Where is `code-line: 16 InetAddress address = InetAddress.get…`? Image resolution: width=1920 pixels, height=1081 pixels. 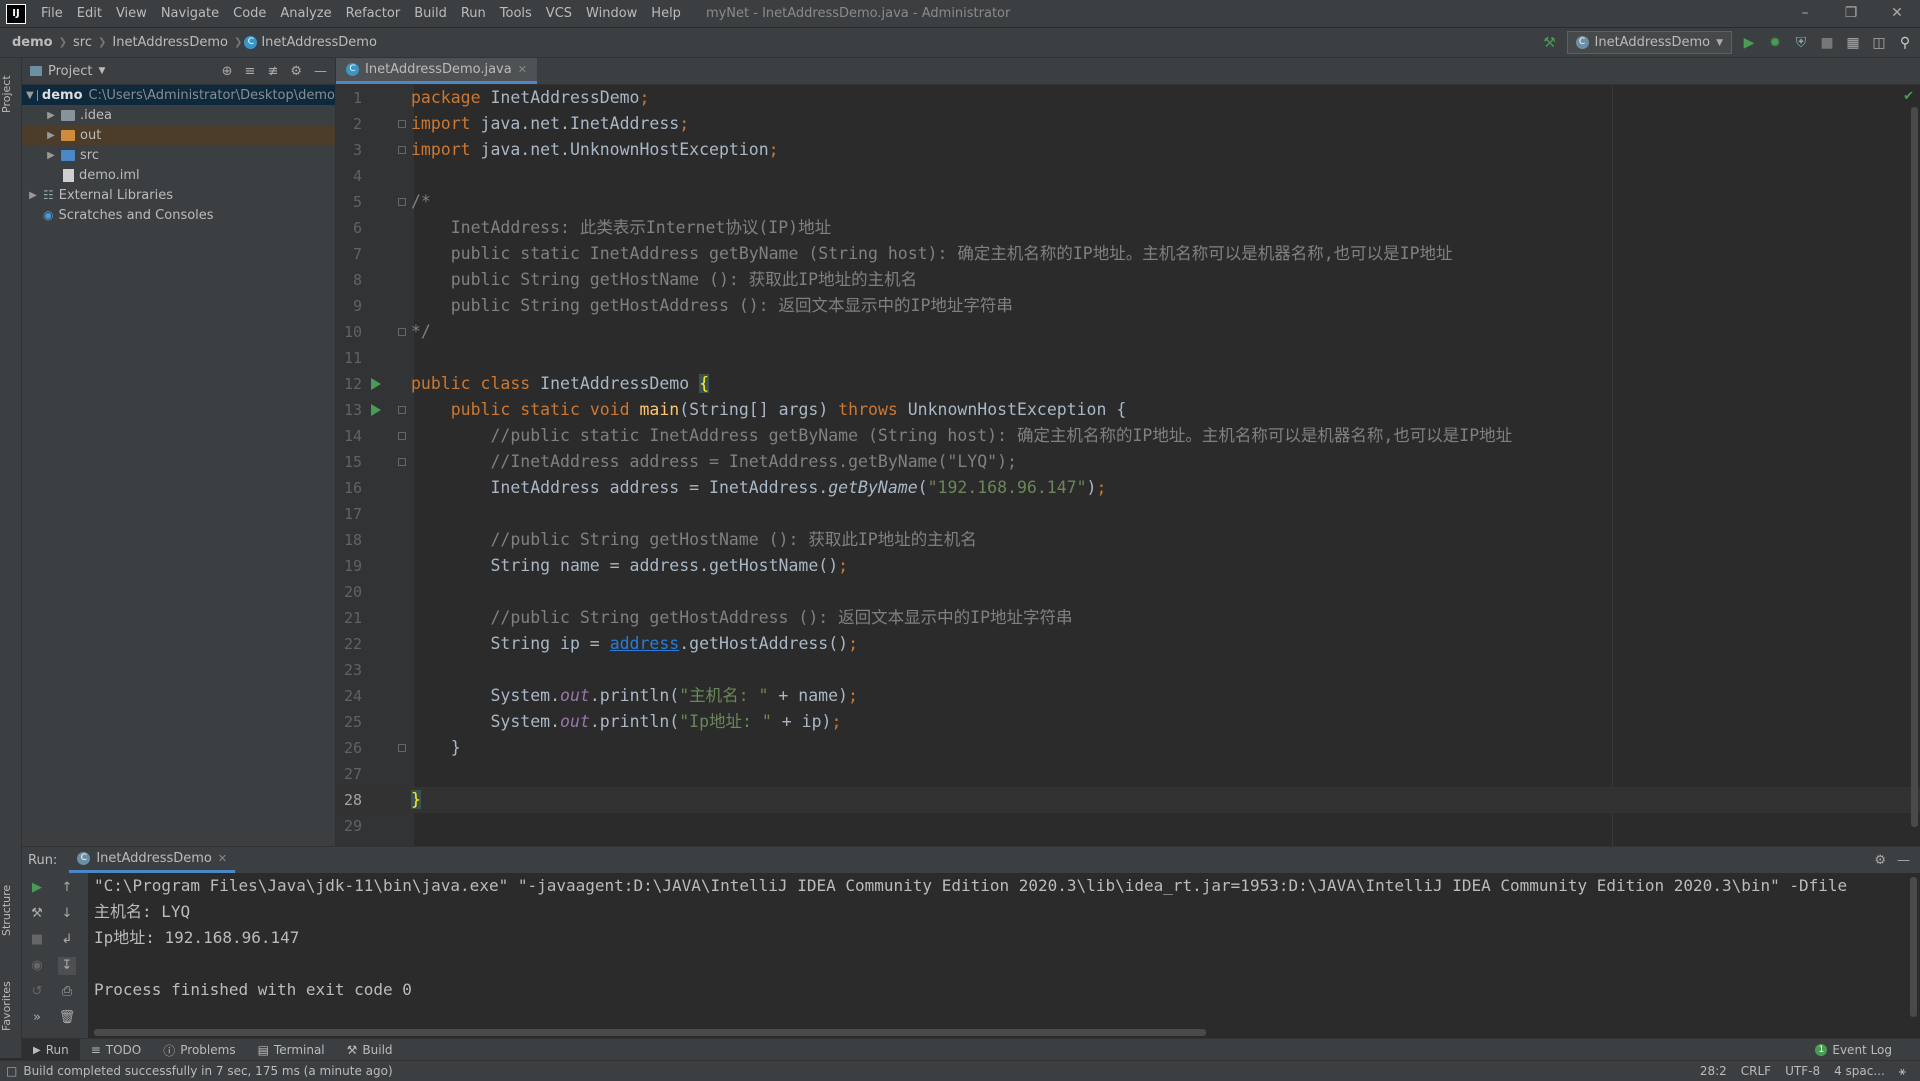
code-line: 16 InetAddress address = InetAddress.get… is located at coordinates (1128, 488).